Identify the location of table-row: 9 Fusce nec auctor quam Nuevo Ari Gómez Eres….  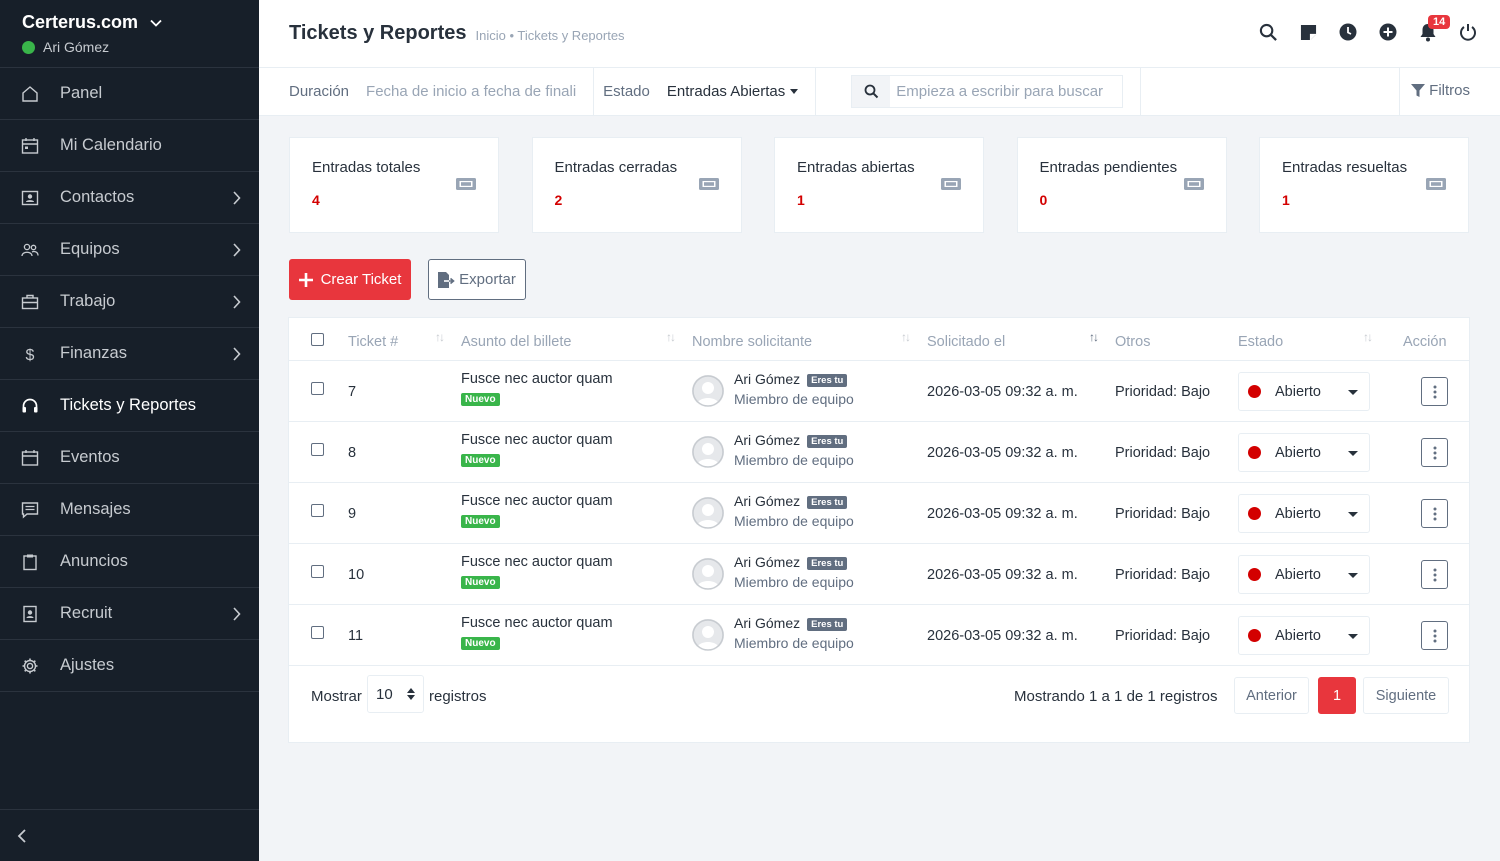
(879, 513).